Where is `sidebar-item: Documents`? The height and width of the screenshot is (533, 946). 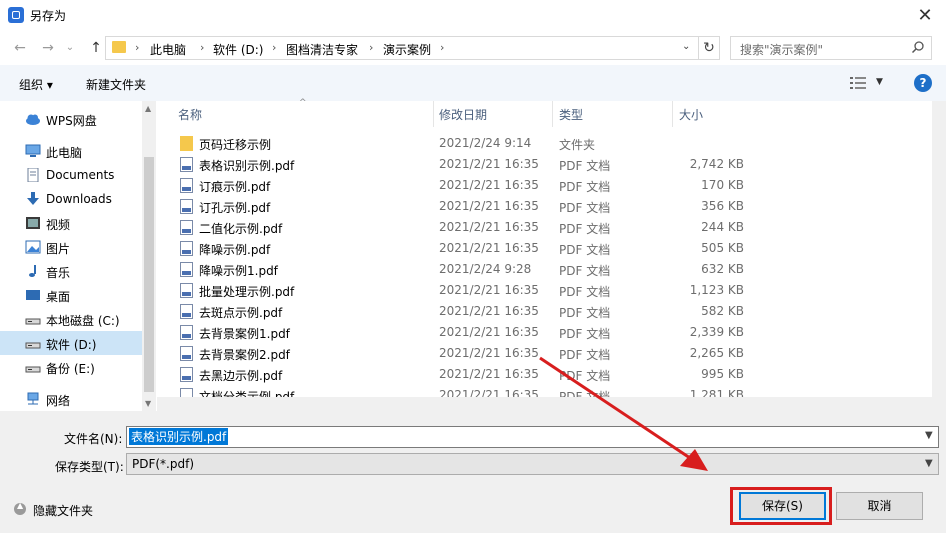 sidebar-item: Documents is located at coordinates (71, 175).